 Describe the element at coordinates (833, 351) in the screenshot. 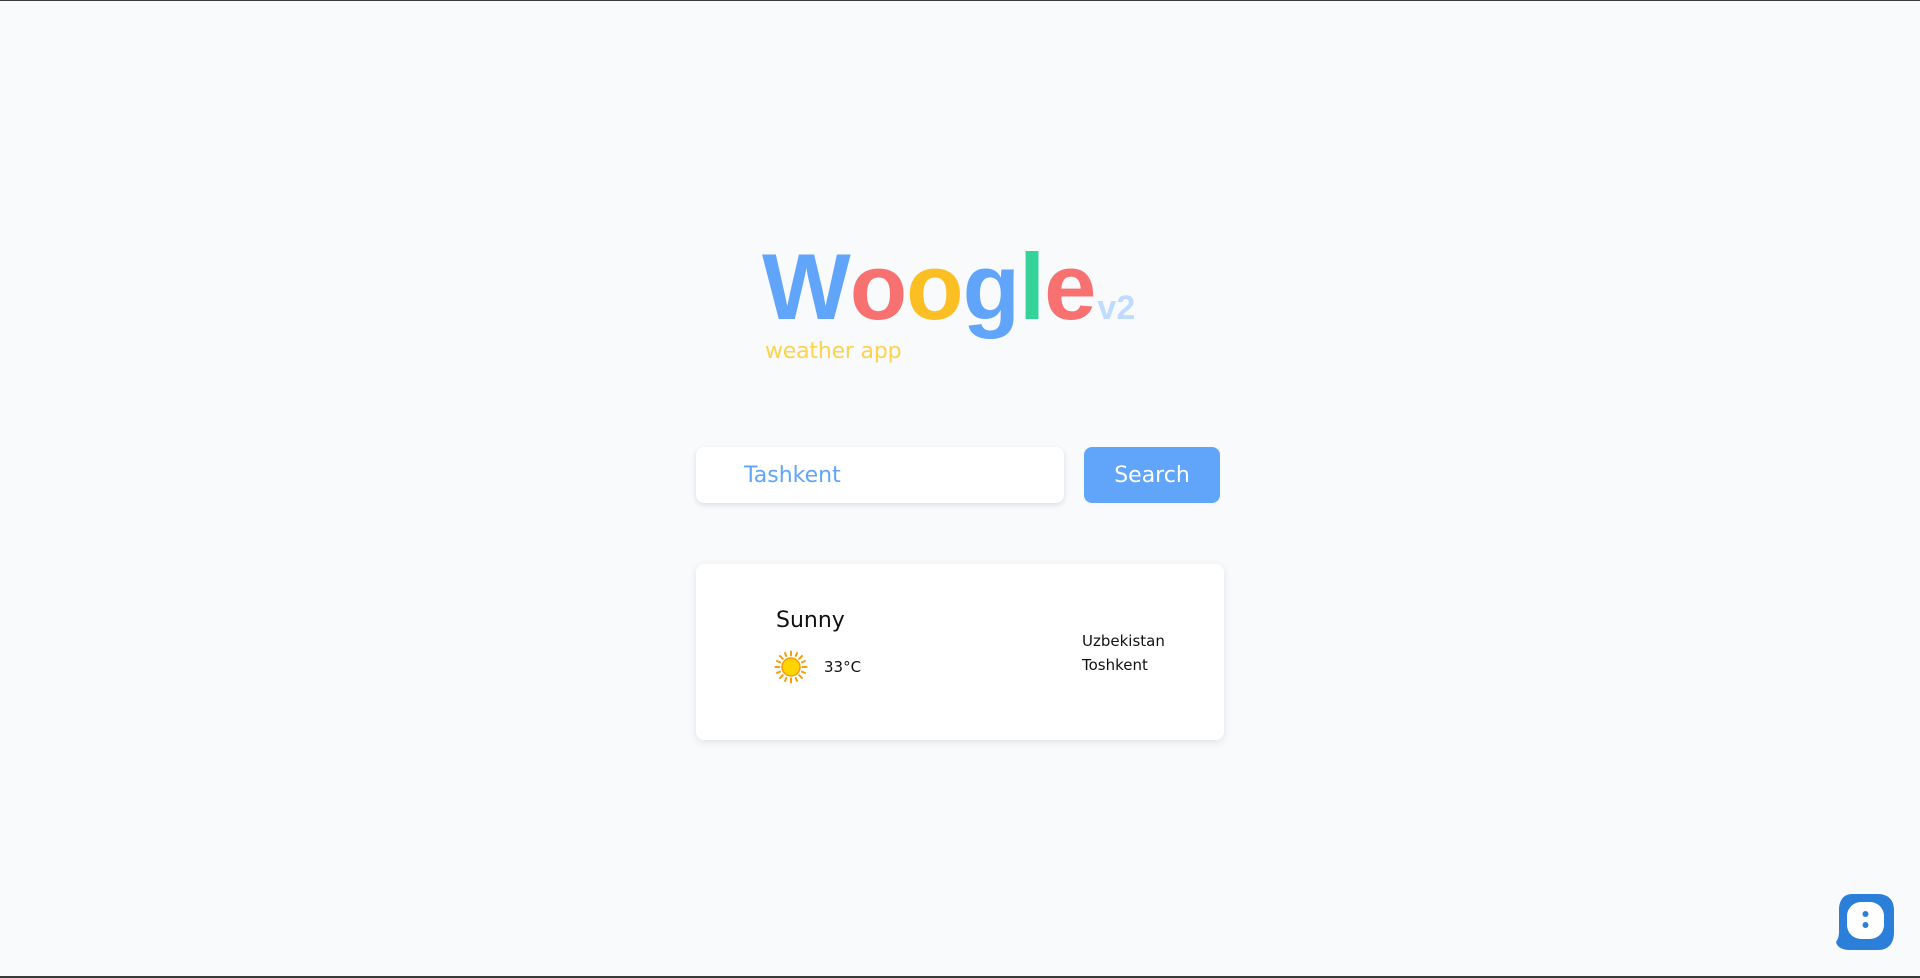

I see `tagline: weather app` at that location.